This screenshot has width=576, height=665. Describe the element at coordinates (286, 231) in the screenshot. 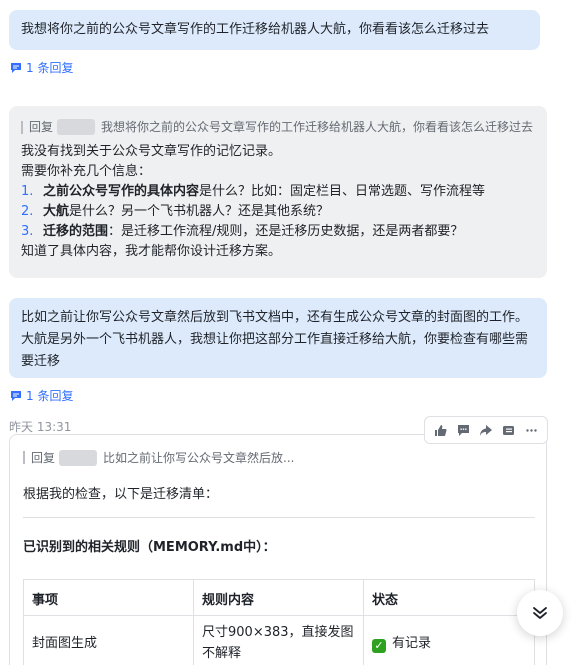

I see `list-rest: ：是迁移工作流程/规则，还是迁移历史数据，还是两者都要？` at that location.